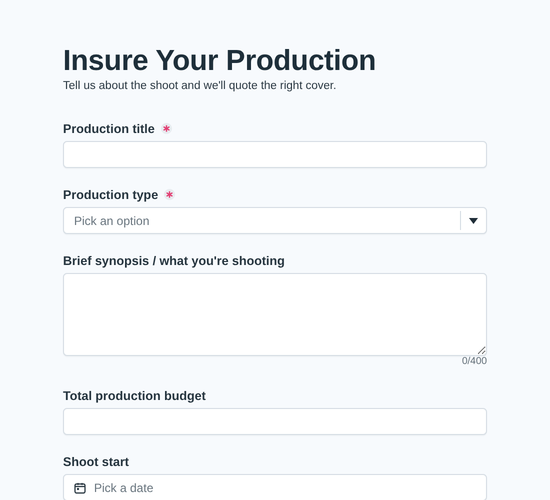 This screenshot has height=500, width=550. What do you see at coordinates (96, 462) in the screenshot?
I see `field-label: Shoot start` at bounding box center [96, 462].